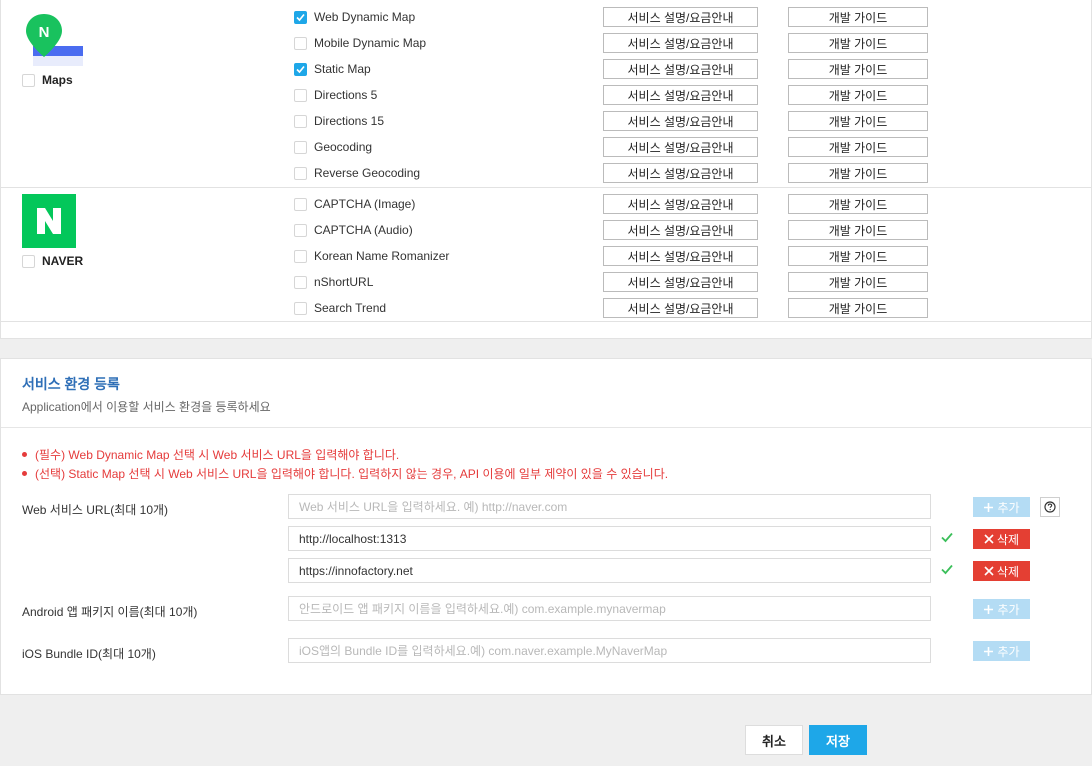 This screenshot has height=766, width=1092. Describe the element at coordinates (1001, 539) in the screenshot. I see `web-url-delete-button-1: 삭제` at that location.